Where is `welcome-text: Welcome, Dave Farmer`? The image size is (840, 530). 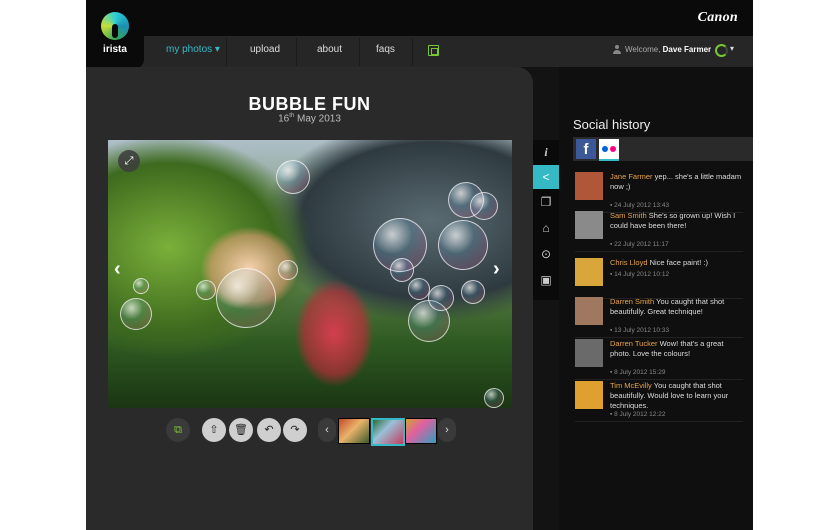 welcome-text: Welcome, Dave Farmer is located at coordinates (668, 49).